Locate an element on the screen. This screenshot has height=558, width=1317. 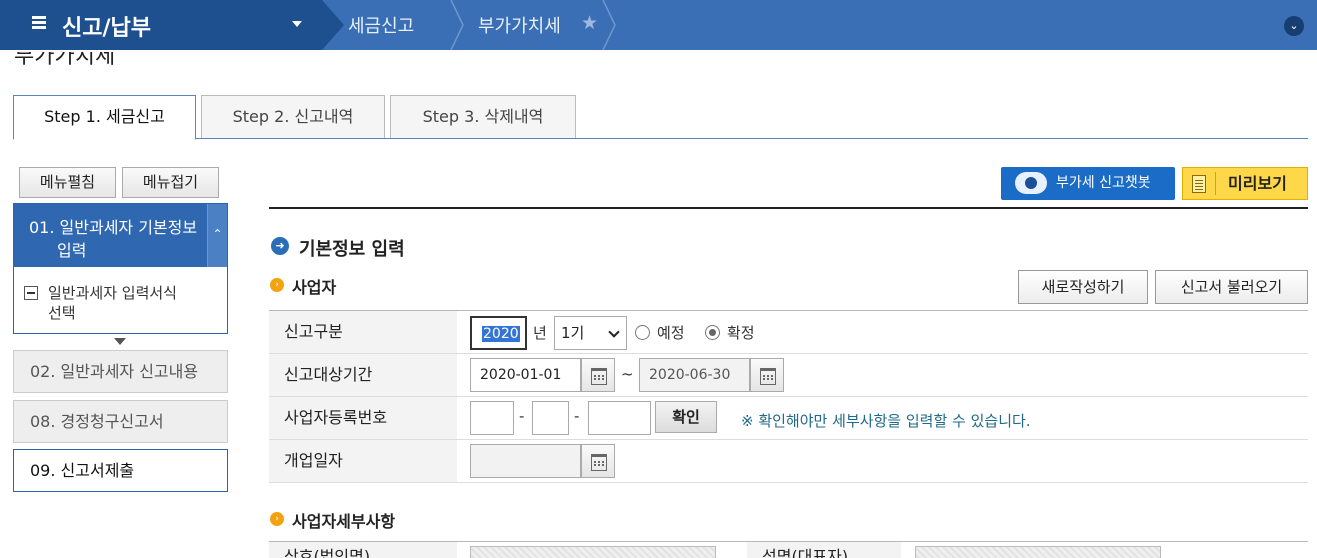
period-select: 1기 is located at coordinates (590, 333).